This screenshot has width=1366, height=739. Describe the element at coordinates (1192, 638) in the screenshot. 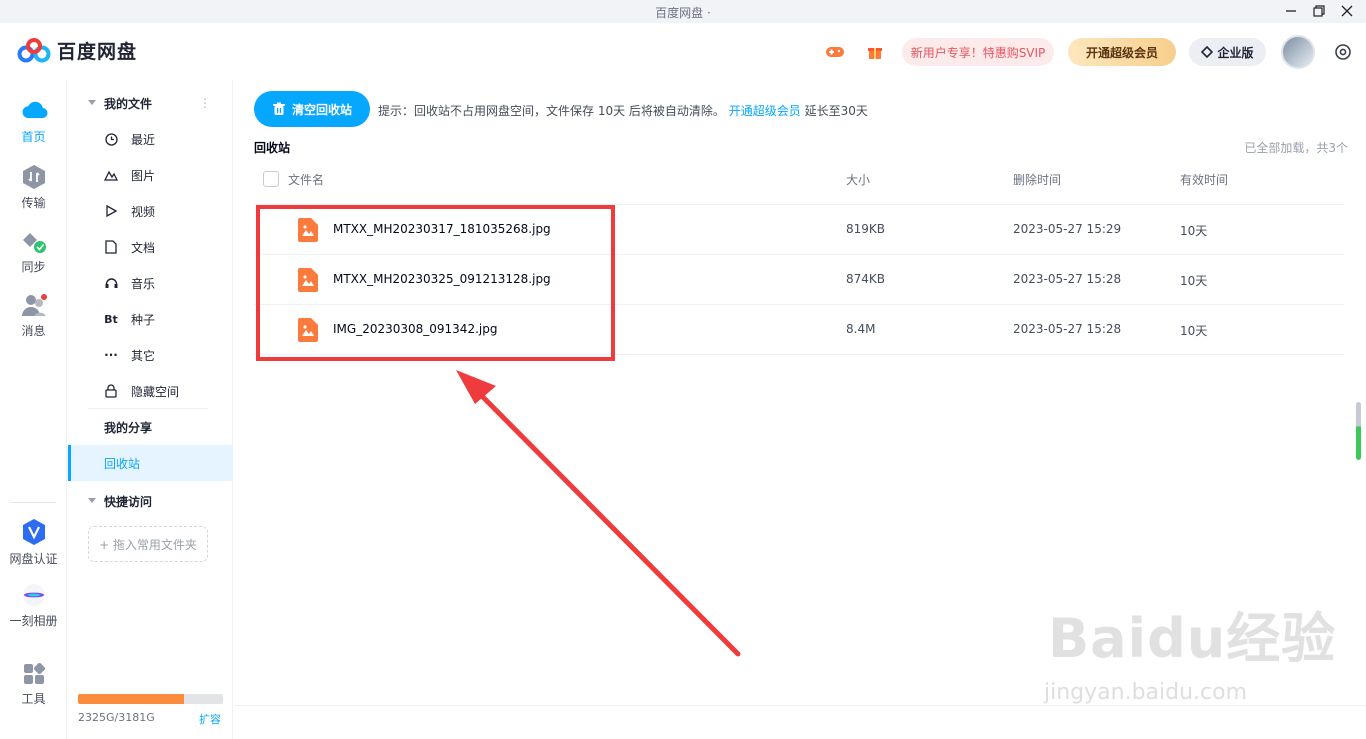

I see `watermark-brand: Baidu经验` at that location.